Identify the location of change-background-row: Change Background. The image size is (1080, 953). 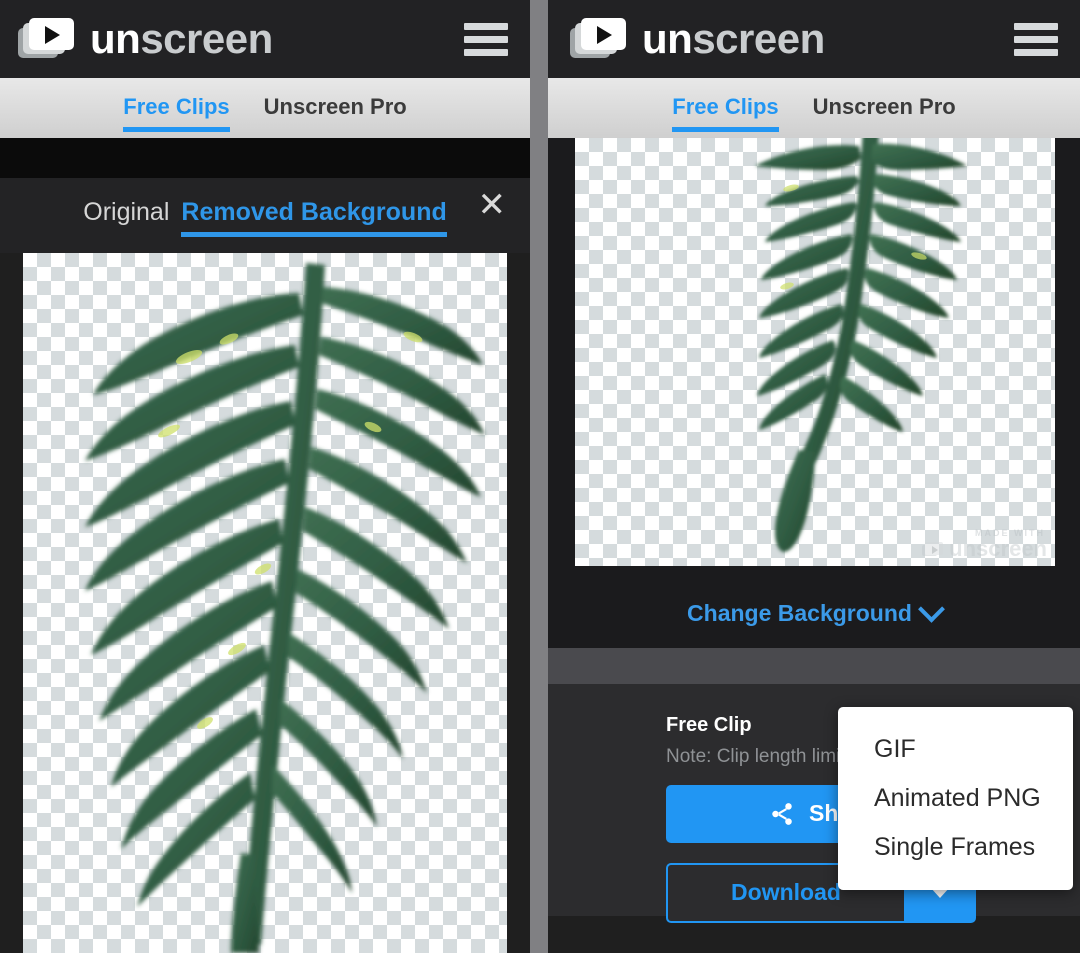
(814, 613).